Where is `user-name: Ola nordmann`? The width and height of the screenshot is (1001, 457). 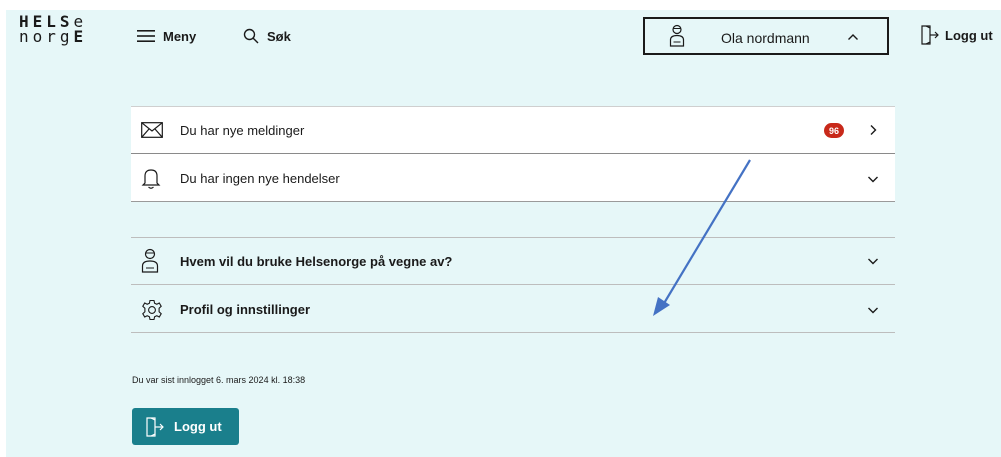 user-name: Ola nordmann is located at coordinates (765, 38).